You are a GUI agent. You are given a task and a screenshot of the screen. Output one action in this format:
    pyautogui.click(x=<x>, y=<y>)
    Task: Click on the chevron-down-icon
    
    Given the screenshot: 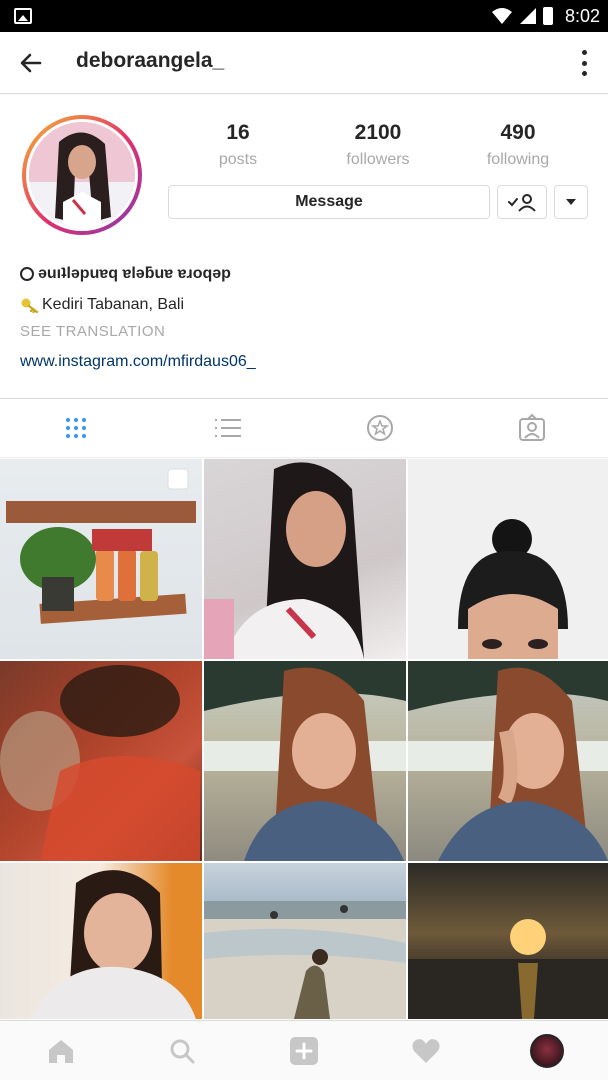 What is the action you would take?
    pyautogui.click(x=571, y=202)
    